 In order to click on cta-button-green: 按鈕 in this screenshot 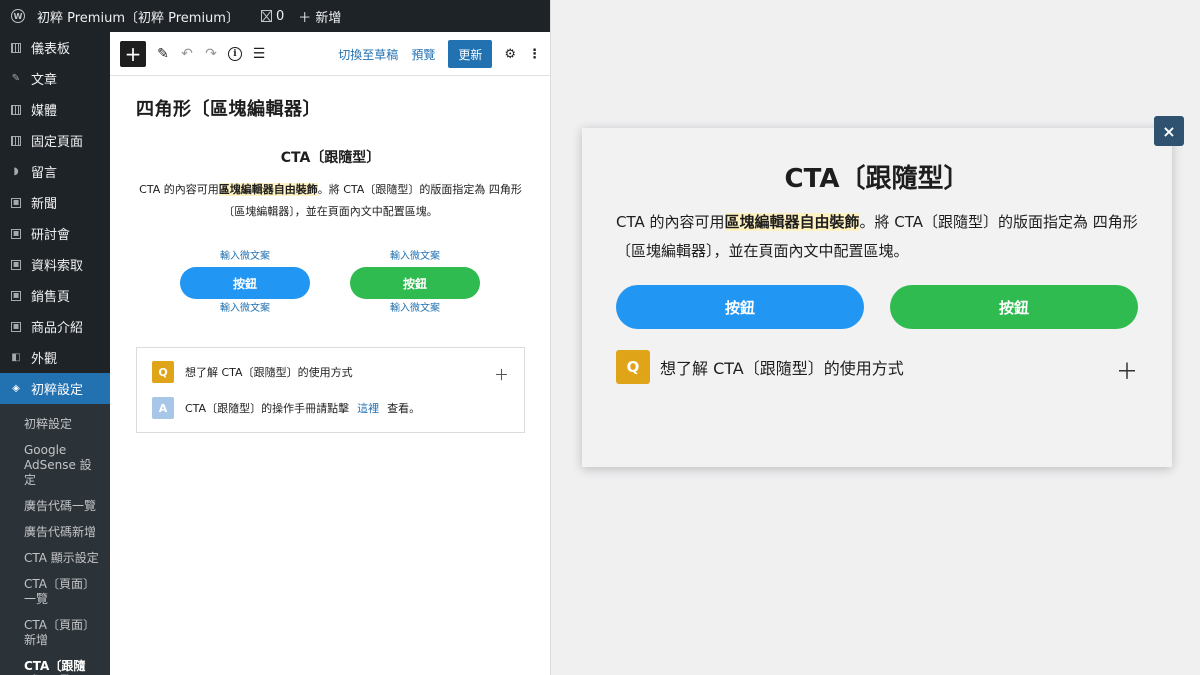, I will do `click(415, 283)`.